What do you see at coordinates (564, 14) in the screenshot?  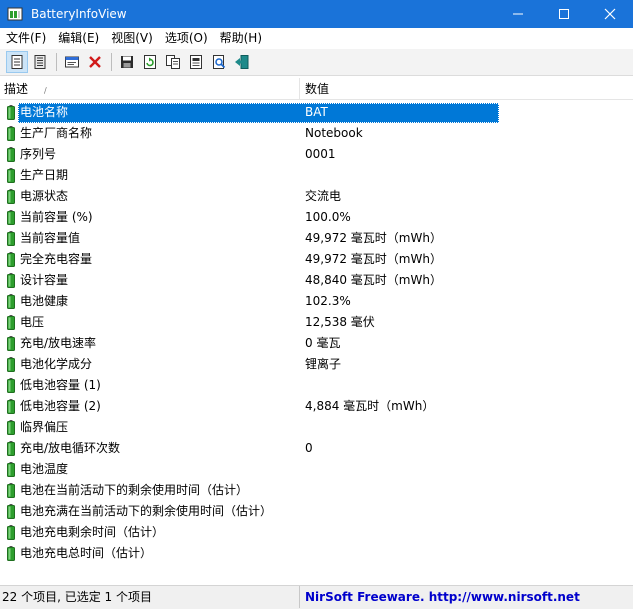 I see `maximize-button` at bounding box center [564, 14].